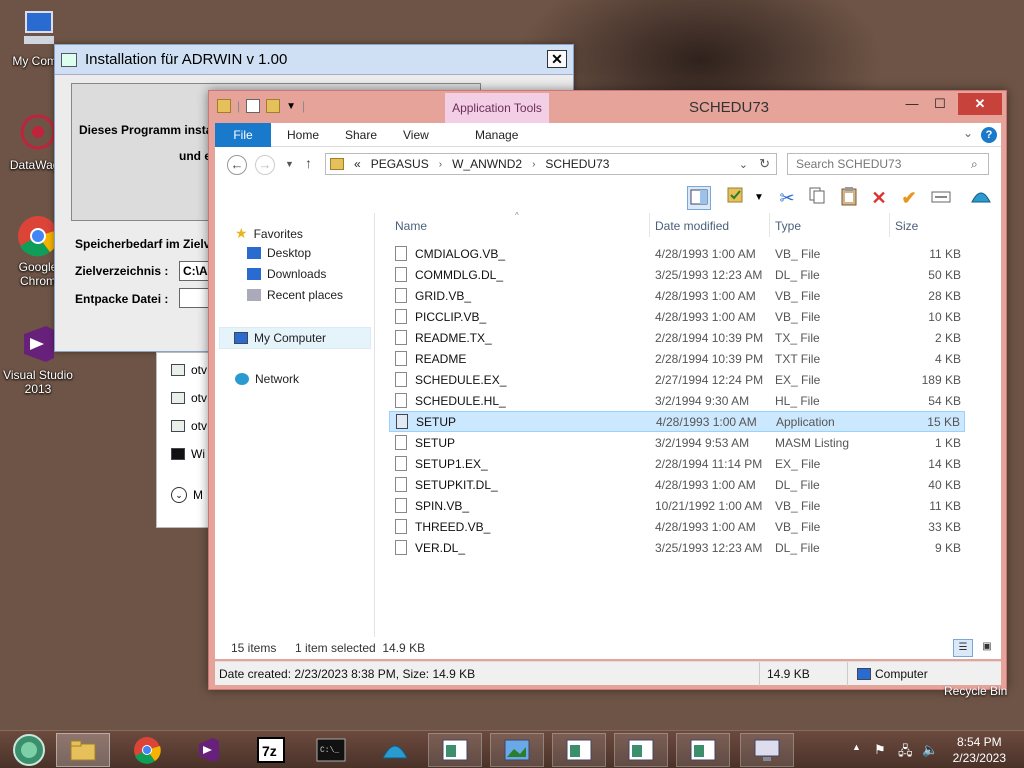 The image size is (1024, 768). Describe the element at coordinates (906, 226) in the screenshot. I see `column-header-size: Size` at that location.